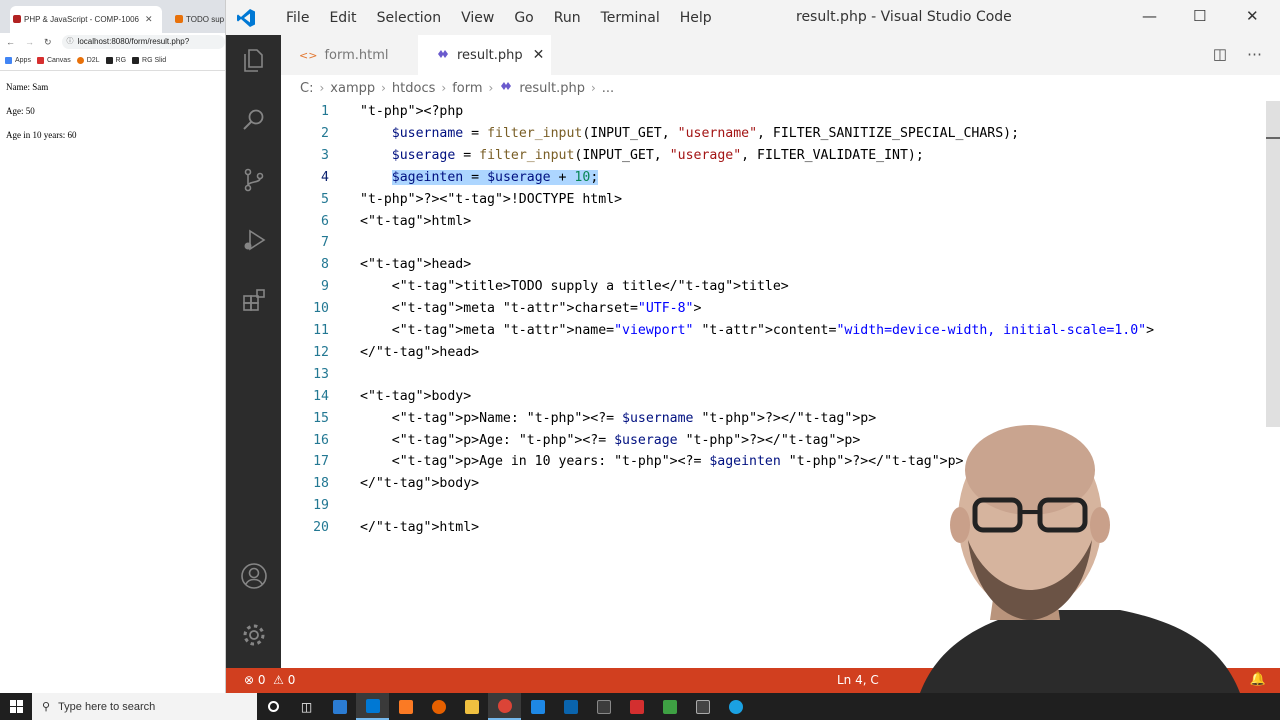 This screenshot has height=720, width=1280. What do you see at coordinates (27, 87) in the screenshot?
I see `page-name-line: Name: Sam` at bounding box center [27, 87].